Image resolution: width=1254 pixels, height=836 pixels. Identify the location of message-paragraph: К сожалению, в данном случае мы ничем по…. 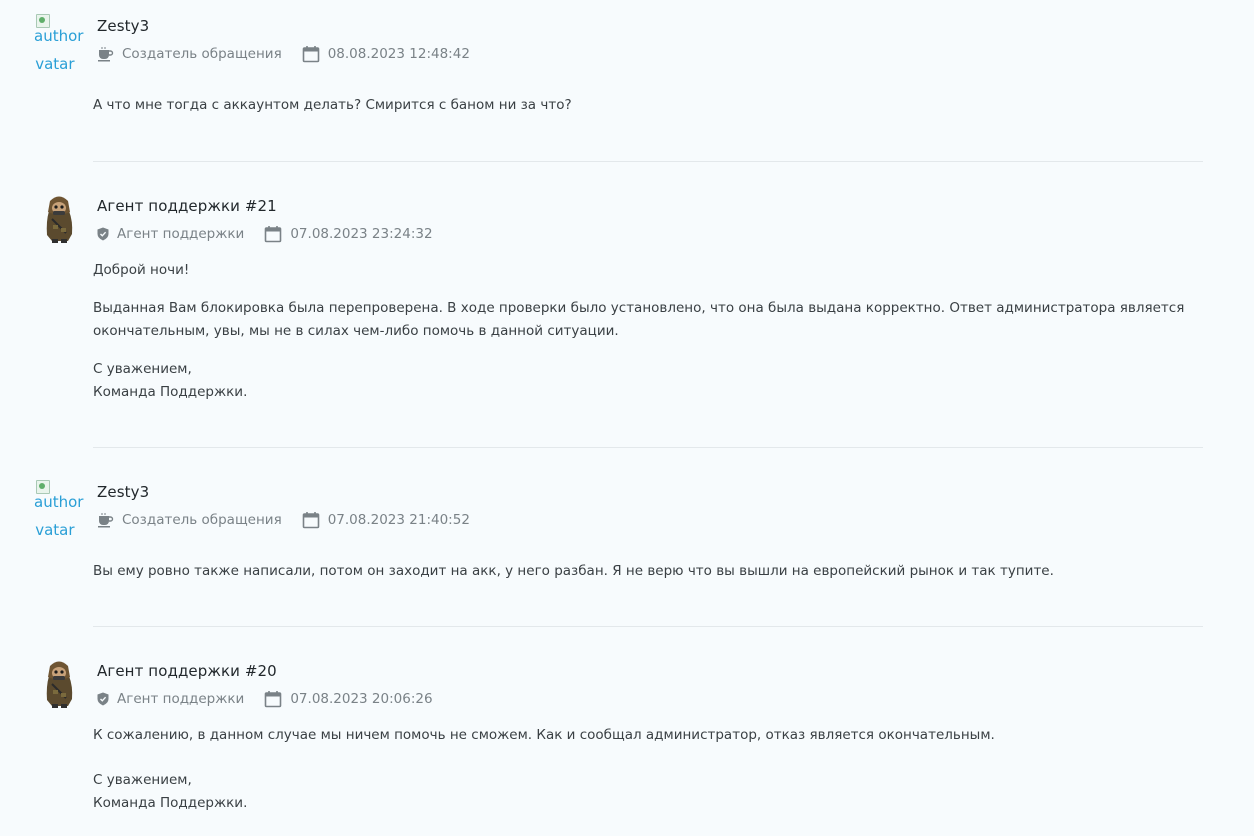
(544, 735).